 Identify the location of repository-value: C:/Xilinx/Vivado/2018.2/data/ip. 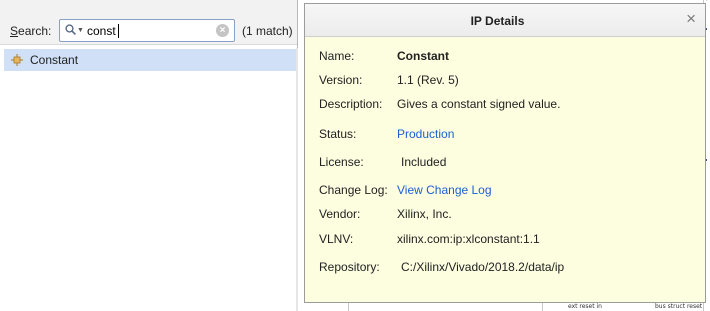
(483, 267).